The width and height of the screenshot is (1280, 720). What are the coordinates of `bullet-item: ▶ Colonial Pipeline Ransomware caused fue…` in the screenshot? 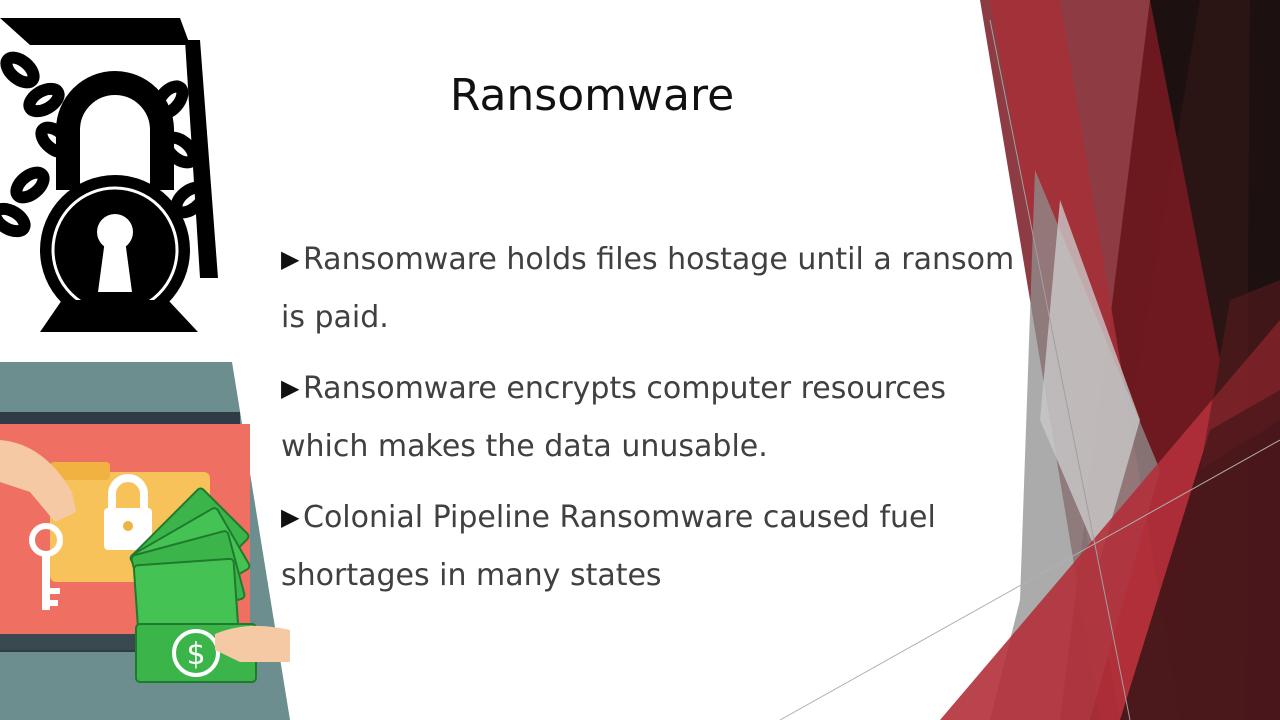 It's located at (651, 546).